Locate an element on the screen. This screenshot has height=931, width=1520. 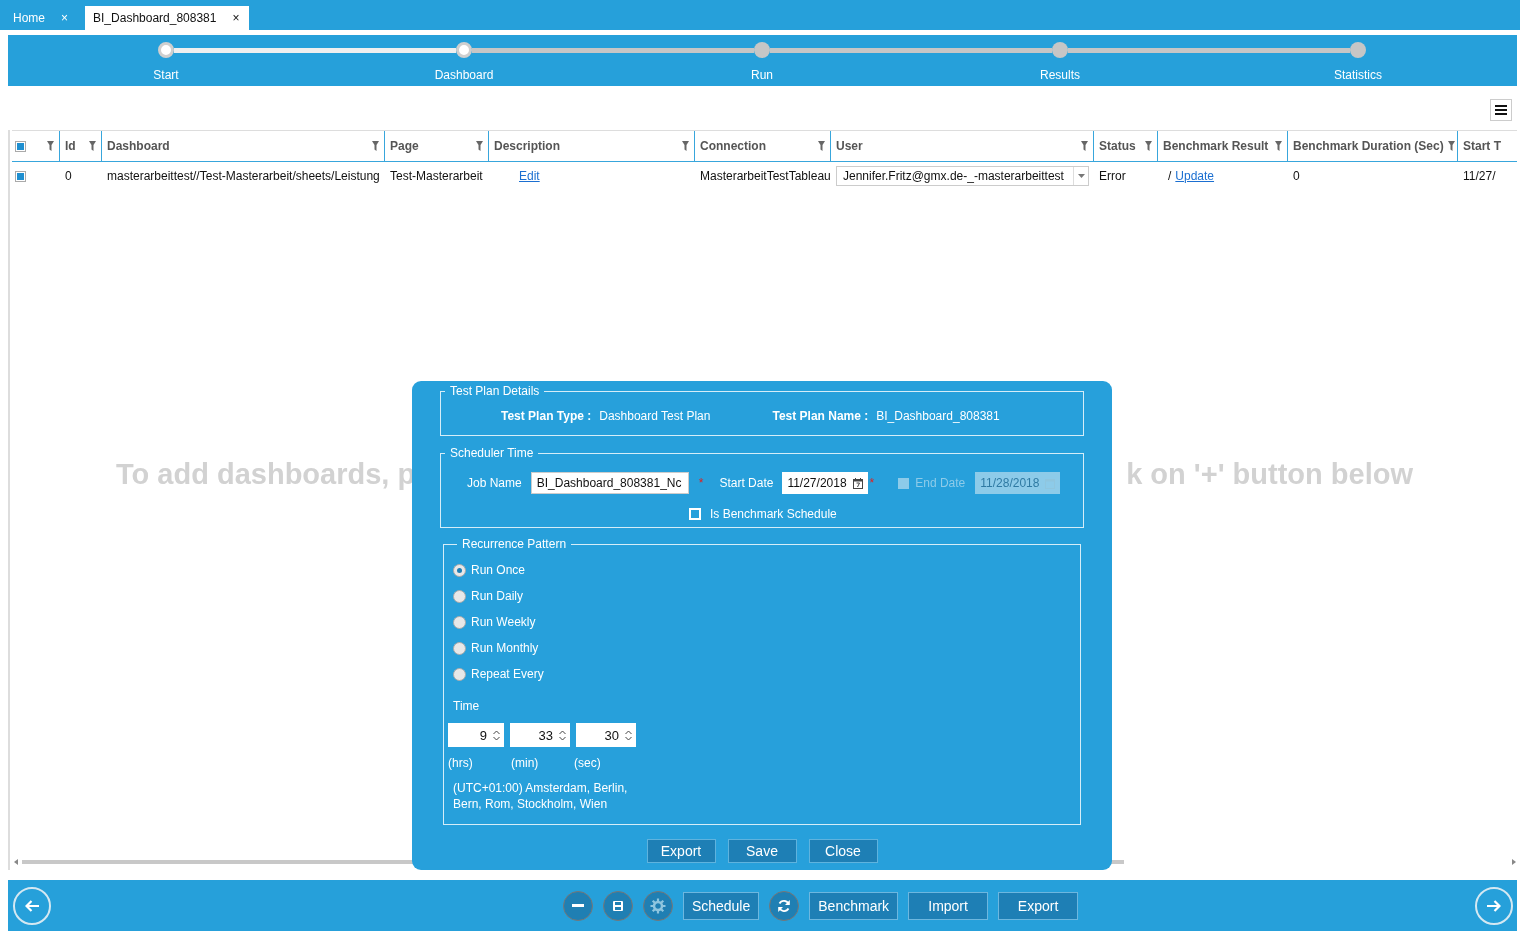
toolbar-button: Benchmark is located at coordinates (854, 905).